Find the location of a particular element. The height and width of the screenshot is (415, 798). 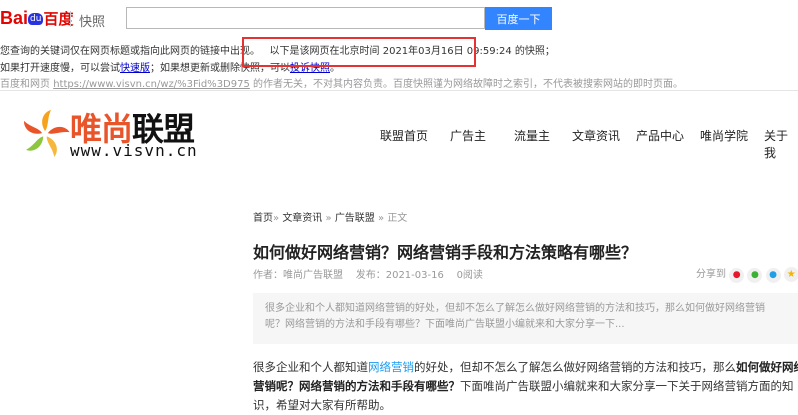

fast-version-link: 快速版 is located at coordinates (135, 68).